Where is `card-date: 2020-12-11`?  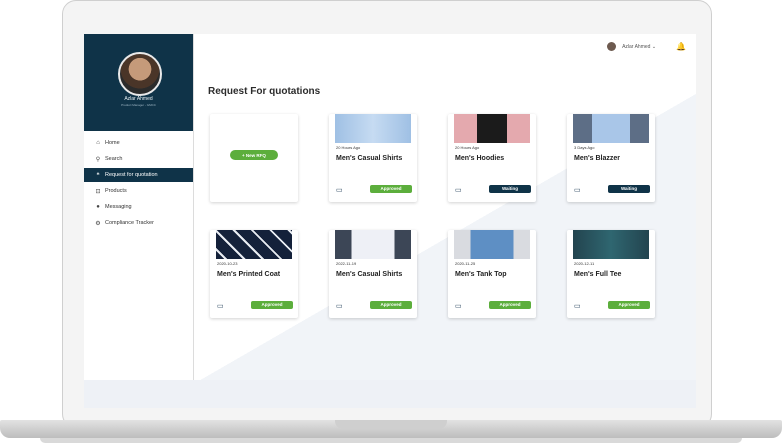 card-date: 2020-12-11 is located at coordinates (584, 263).